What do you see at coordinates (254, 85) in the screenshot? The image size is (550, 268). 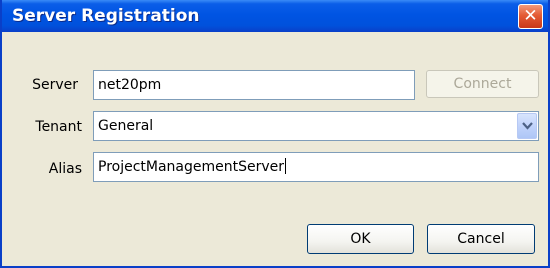 I see `server-input: net20pm` at bounding box center [254, 85].